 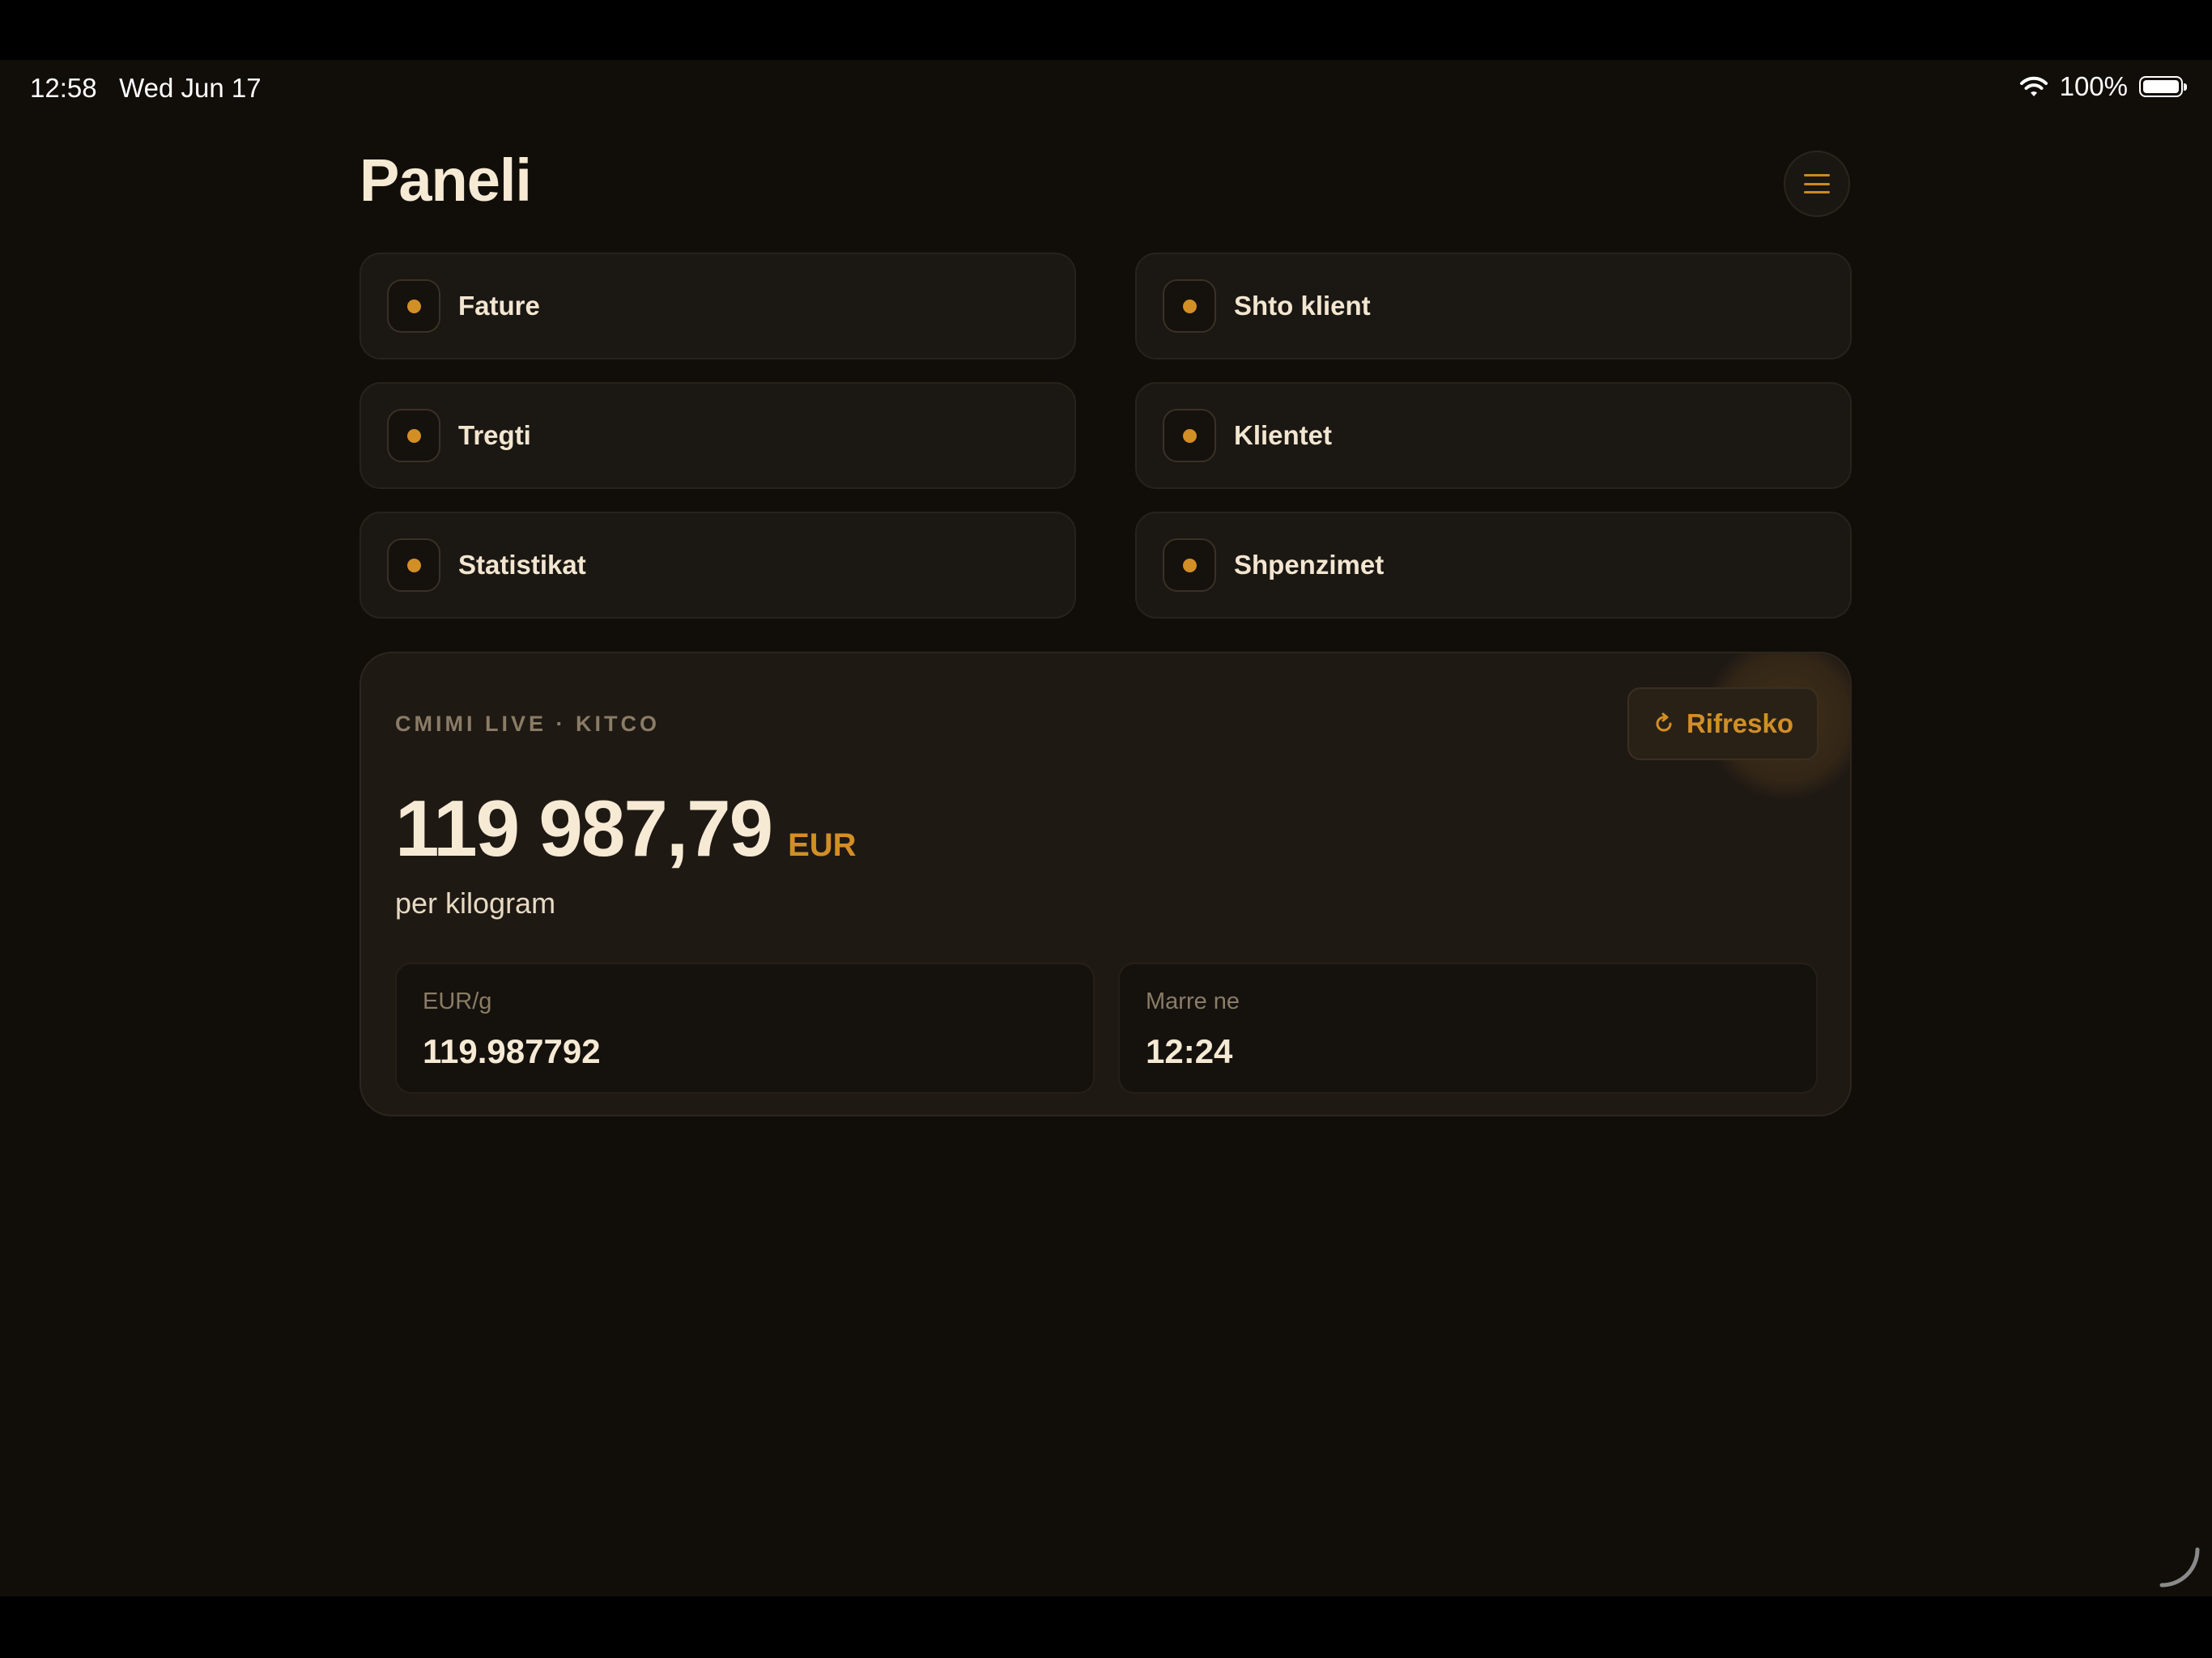 I want to click on page-title: Paneli, so click(x=446, y=180).